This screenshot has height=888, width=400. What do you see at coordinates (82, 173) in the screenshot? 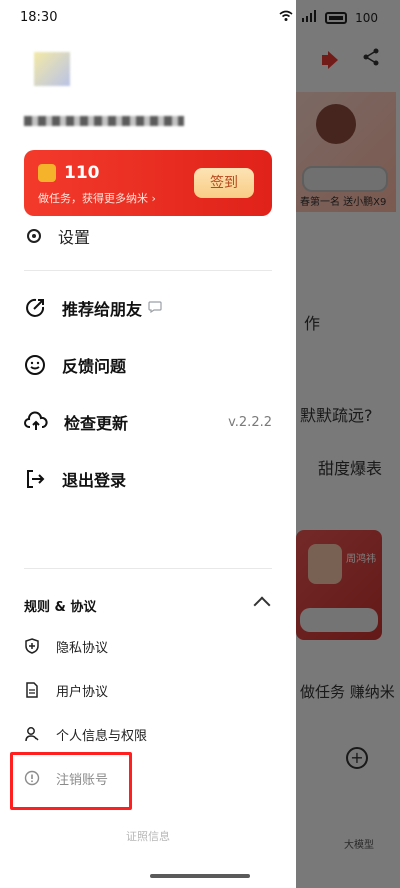
I see `points-value: 110` at bounding box center [82, 173].